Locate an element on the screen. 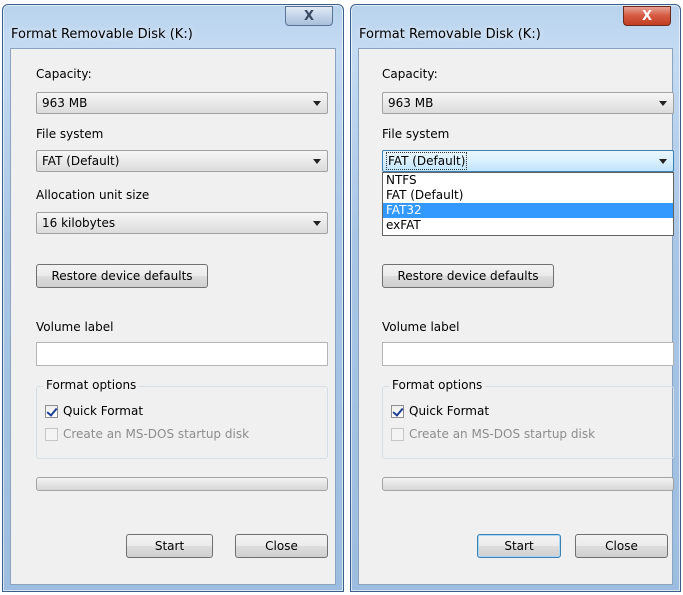  dropdown-option: NTFS is located at coordinates (528, 180).